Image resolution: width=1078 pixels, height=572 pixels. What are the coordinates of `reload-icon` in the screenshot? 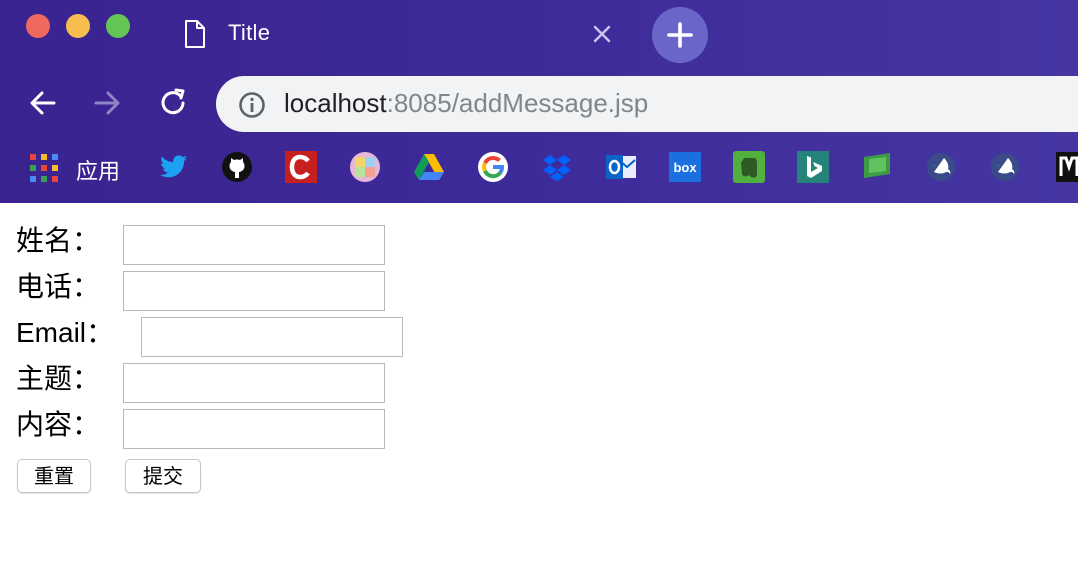 It's located at (173, 103).